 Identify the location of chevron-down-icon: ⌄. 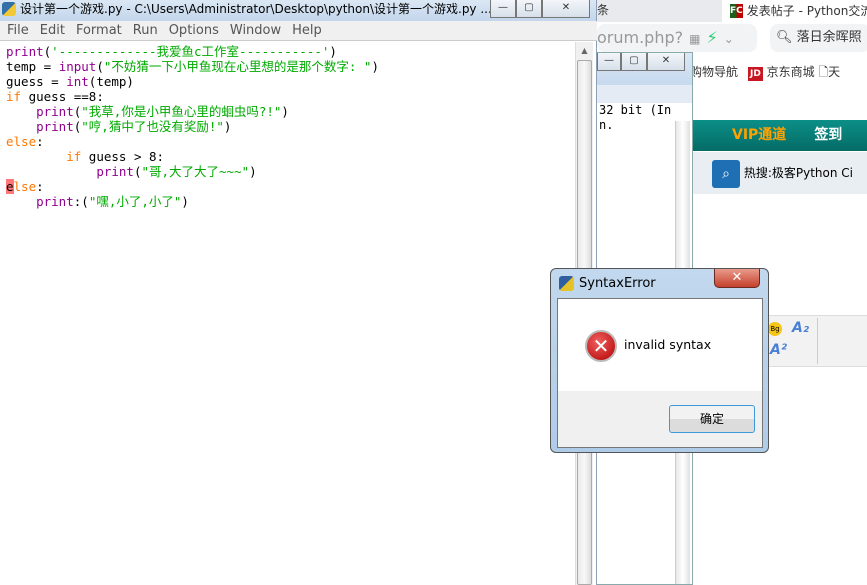
(729, 39).